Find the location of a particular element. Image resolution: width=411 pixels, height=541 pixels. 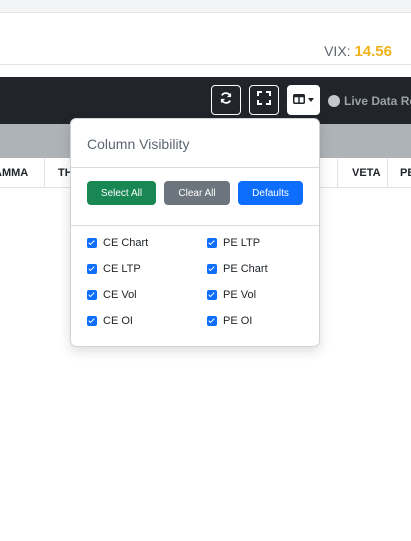

live-data-toggle: Live Data Re is located at coordinates (369, 101).